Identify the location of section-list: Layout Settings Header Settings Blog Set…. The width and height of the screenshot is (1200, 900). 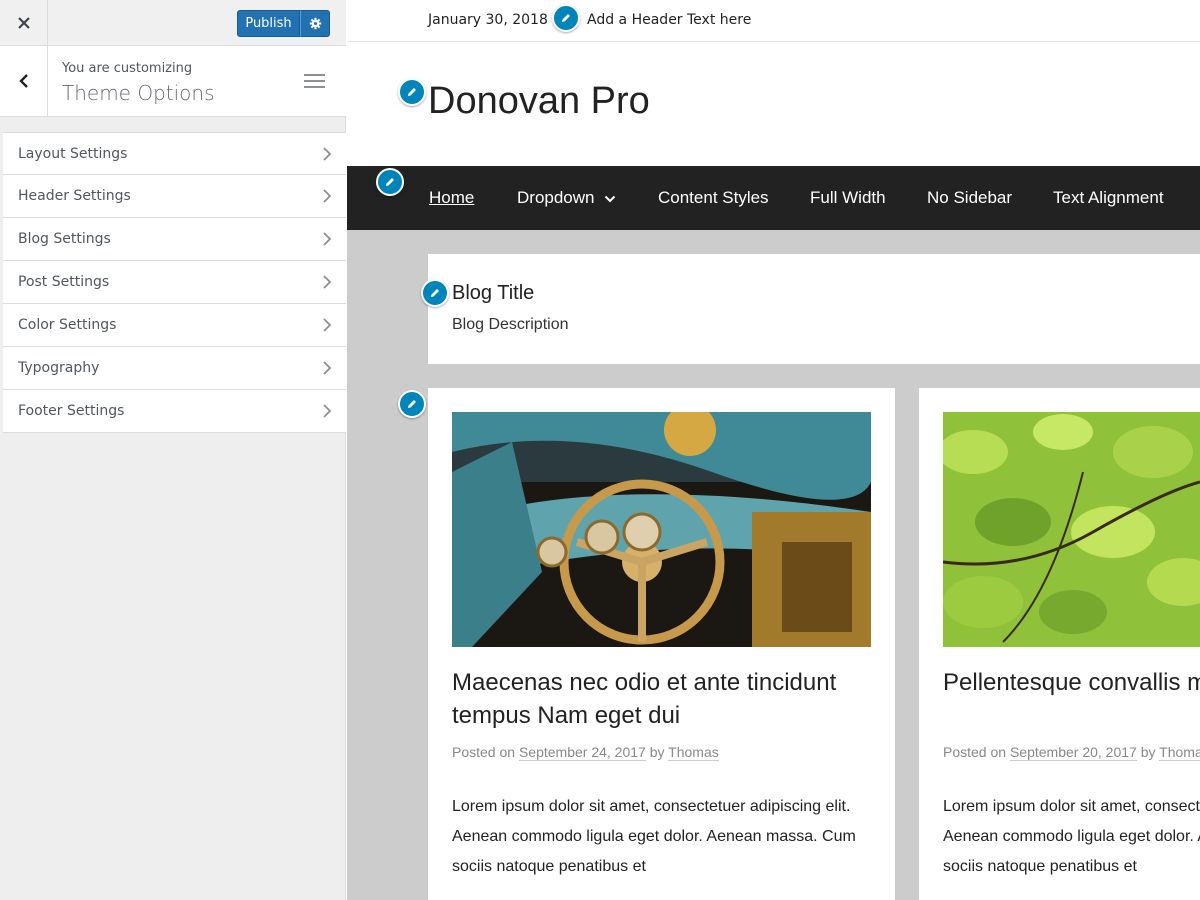
(174, 282).